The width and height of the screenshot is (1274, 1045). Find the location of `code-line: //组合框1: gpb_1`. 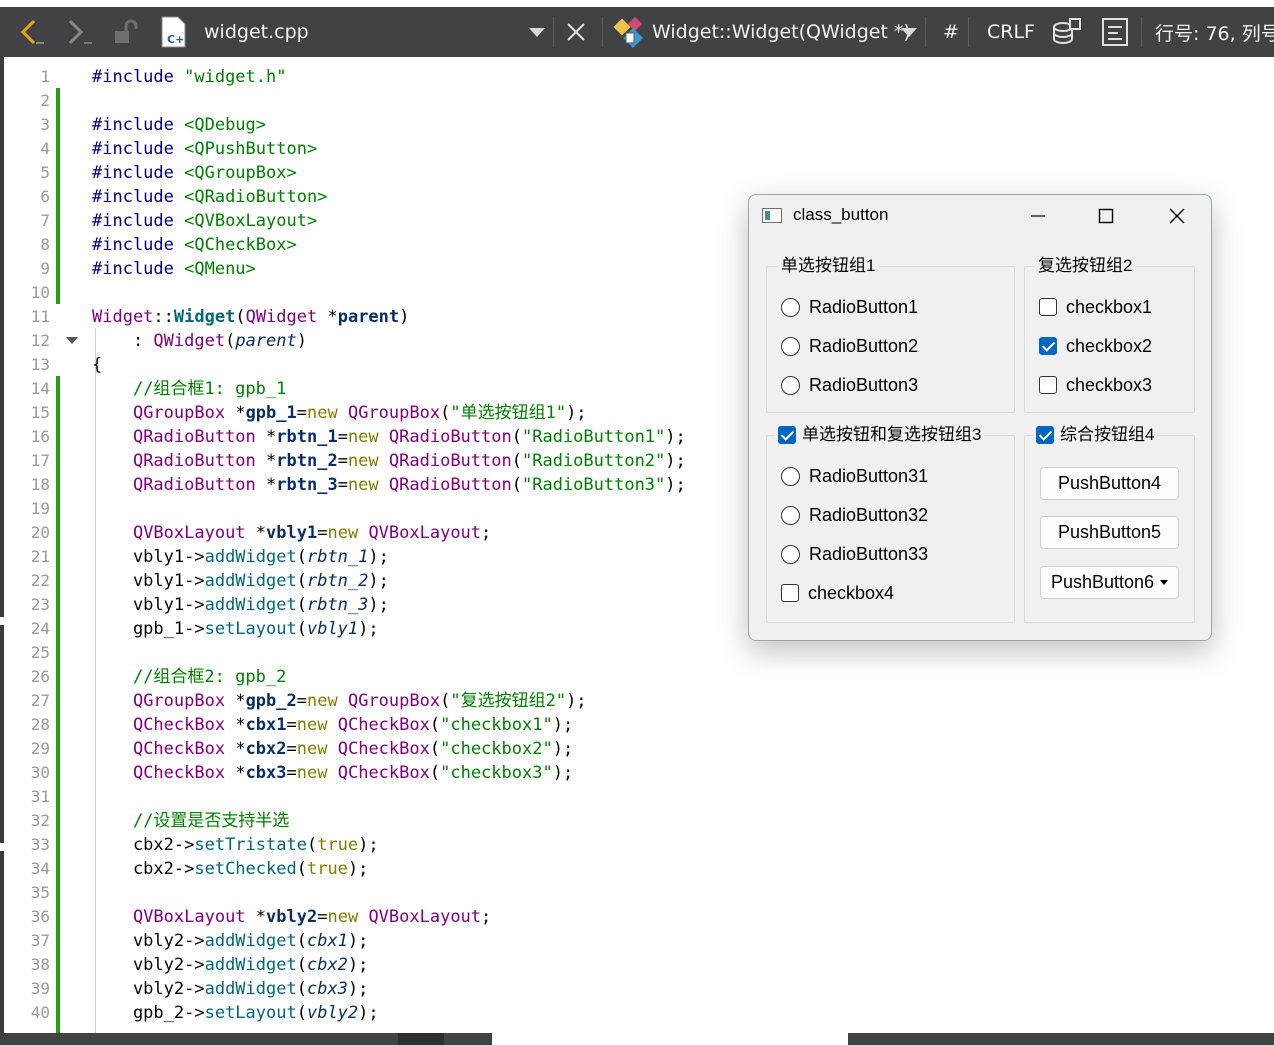

code-line: //组合框1: gpb_1 is located at coordinates (189, 389).